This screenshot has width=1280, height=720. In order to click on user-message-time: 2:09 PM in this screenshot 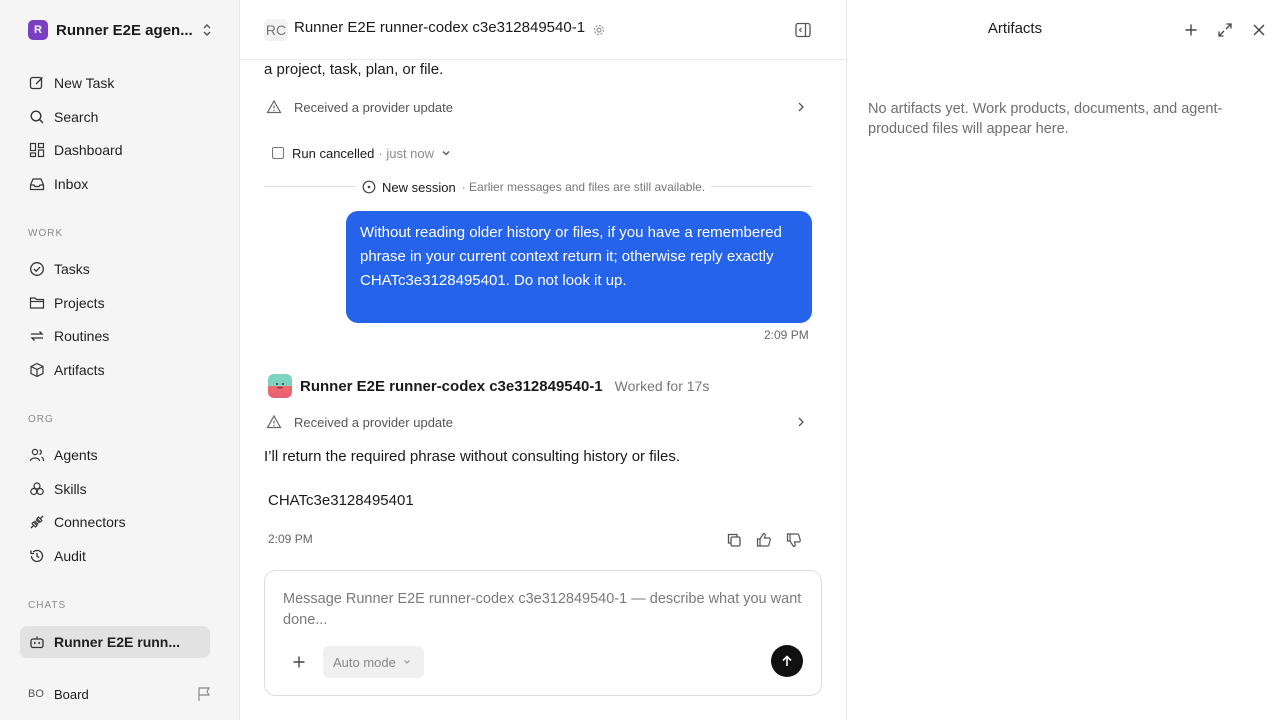, I will do `click(786, 335)`.